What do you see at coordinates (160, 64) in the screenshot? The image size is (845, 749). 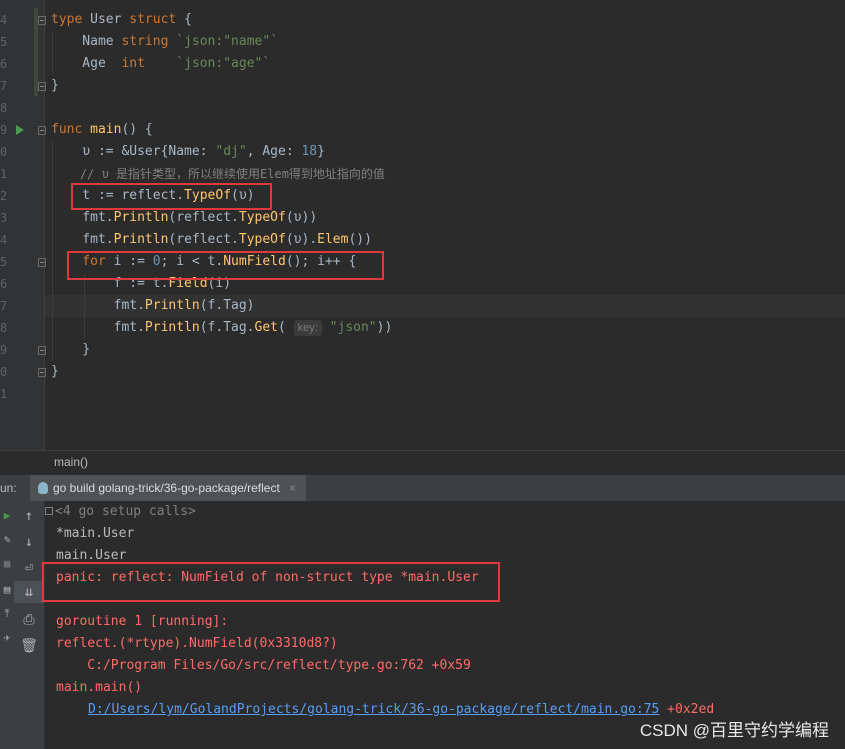 I see `code-line: Age int `json:"age"`` at bounding box center [160, 64].